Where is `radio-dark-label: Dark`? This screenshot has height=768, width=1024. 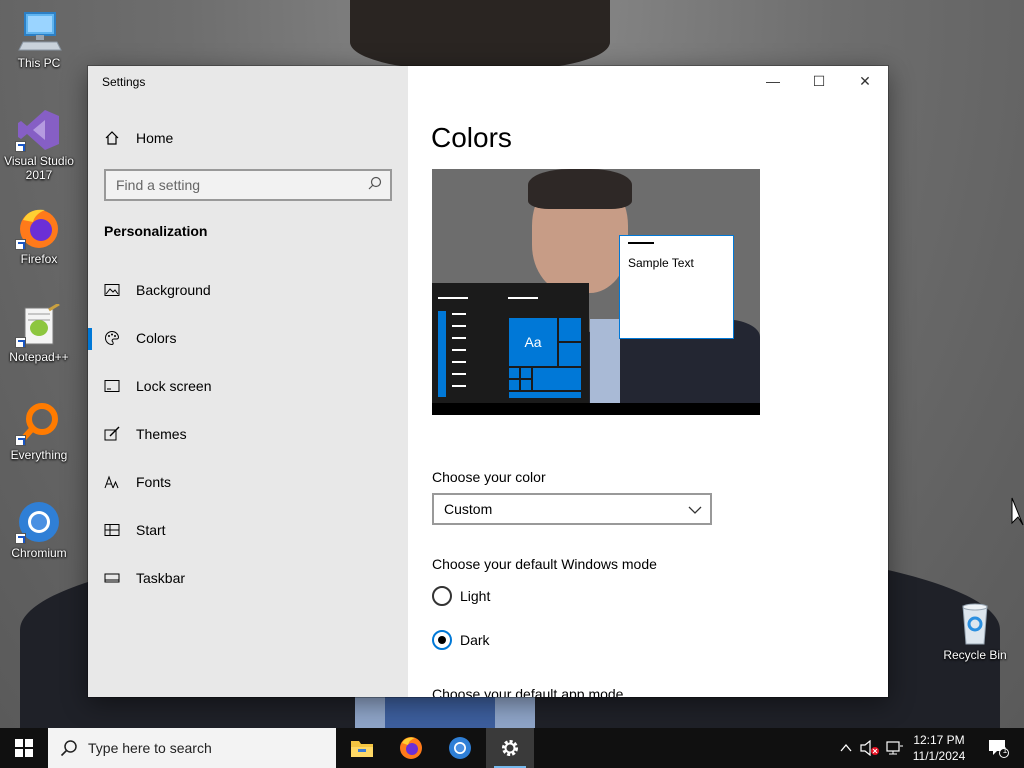 radio-dark-label: Dark is located at coordinates (475, 640).